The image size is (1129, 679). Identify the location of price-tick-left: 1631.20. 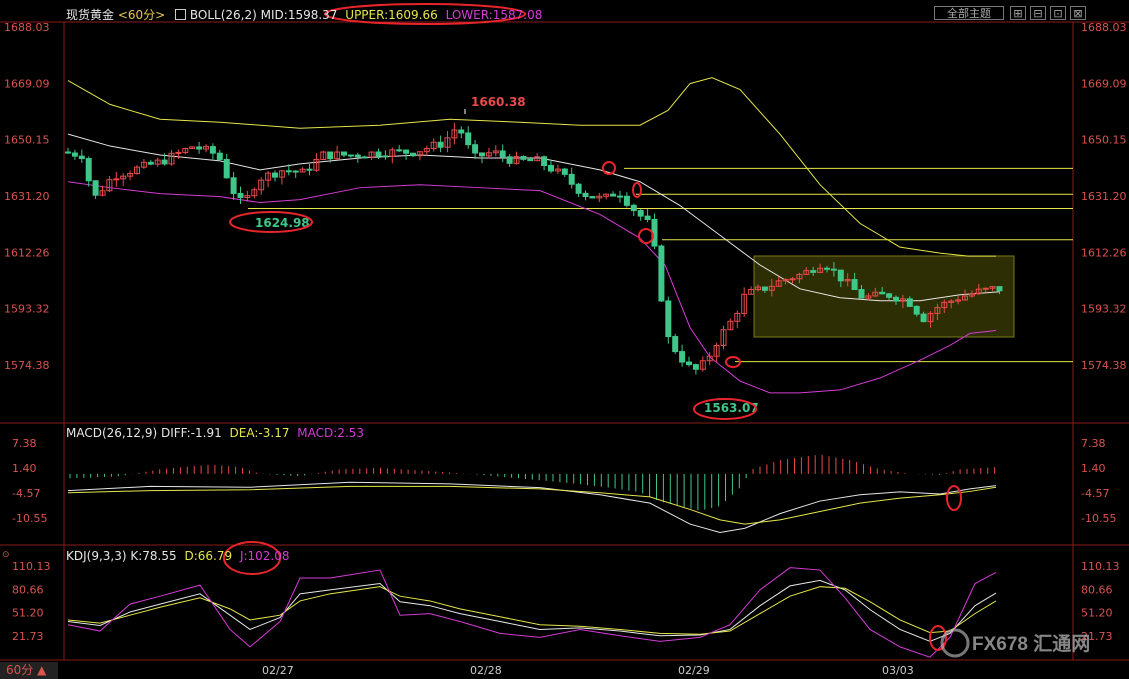
(27, 196).